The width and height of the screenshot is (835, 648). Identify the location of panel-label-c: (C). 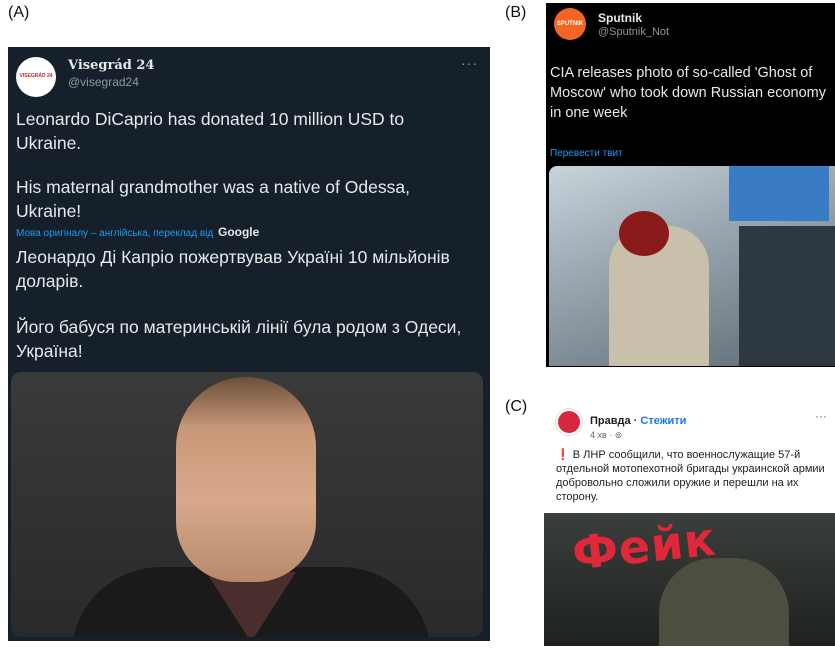
(516, 406).